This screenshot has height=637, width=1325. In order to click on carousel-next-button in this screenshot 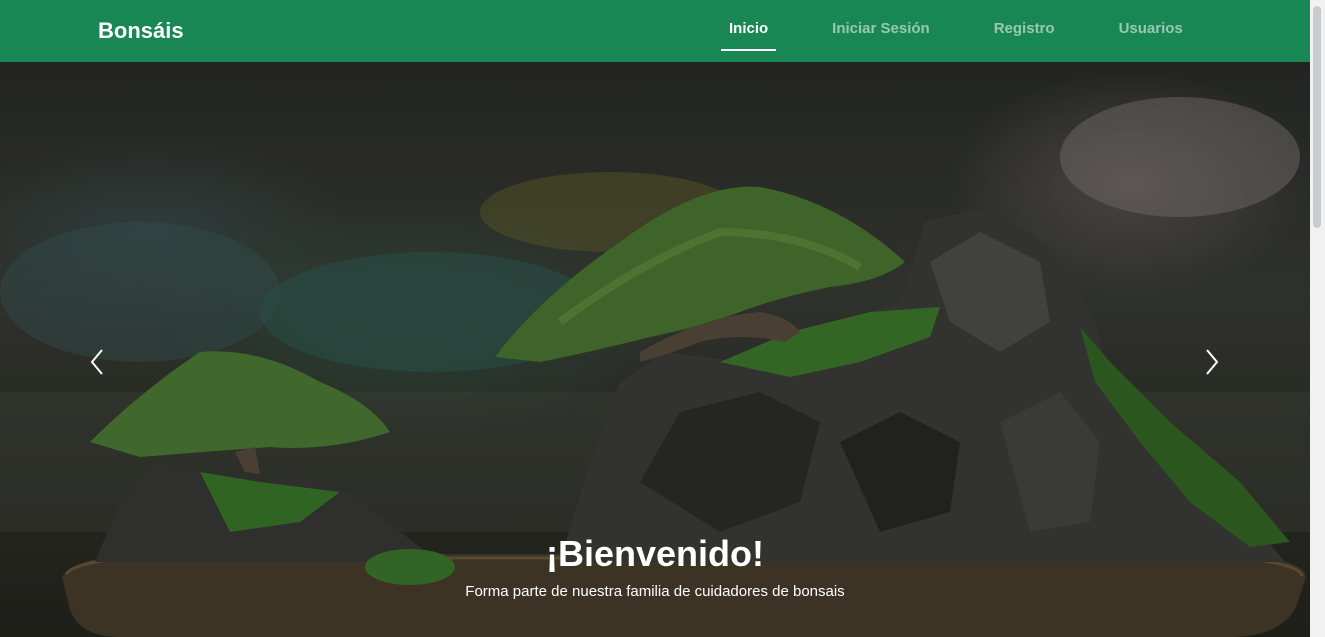, I will do `click(1211, 362)`.